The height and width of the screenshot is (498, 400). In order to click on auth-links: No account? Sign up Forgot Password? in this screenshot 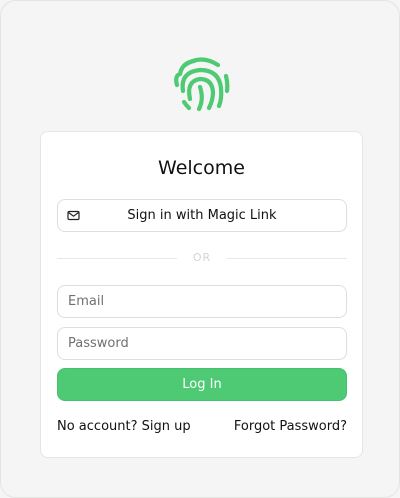, I will do `click(202, 427)`.